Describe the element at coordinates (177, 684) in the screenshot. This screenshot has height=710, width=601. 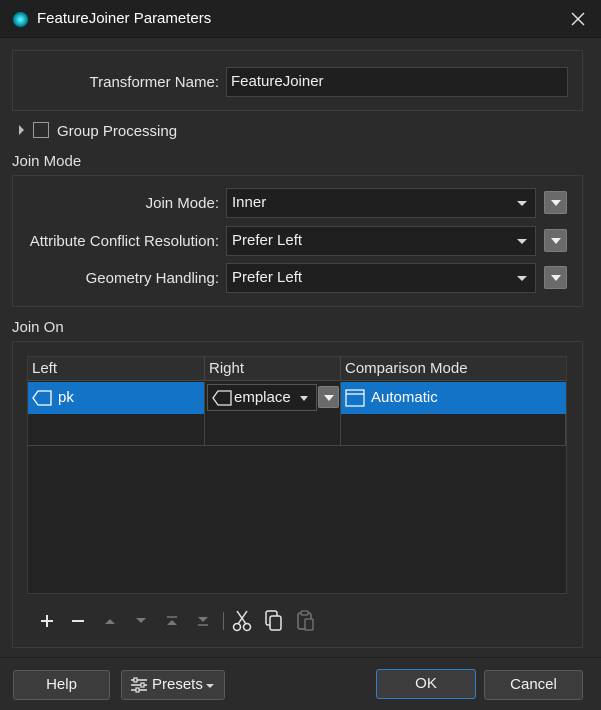
I see `presets-button-label: Presets` at that location.